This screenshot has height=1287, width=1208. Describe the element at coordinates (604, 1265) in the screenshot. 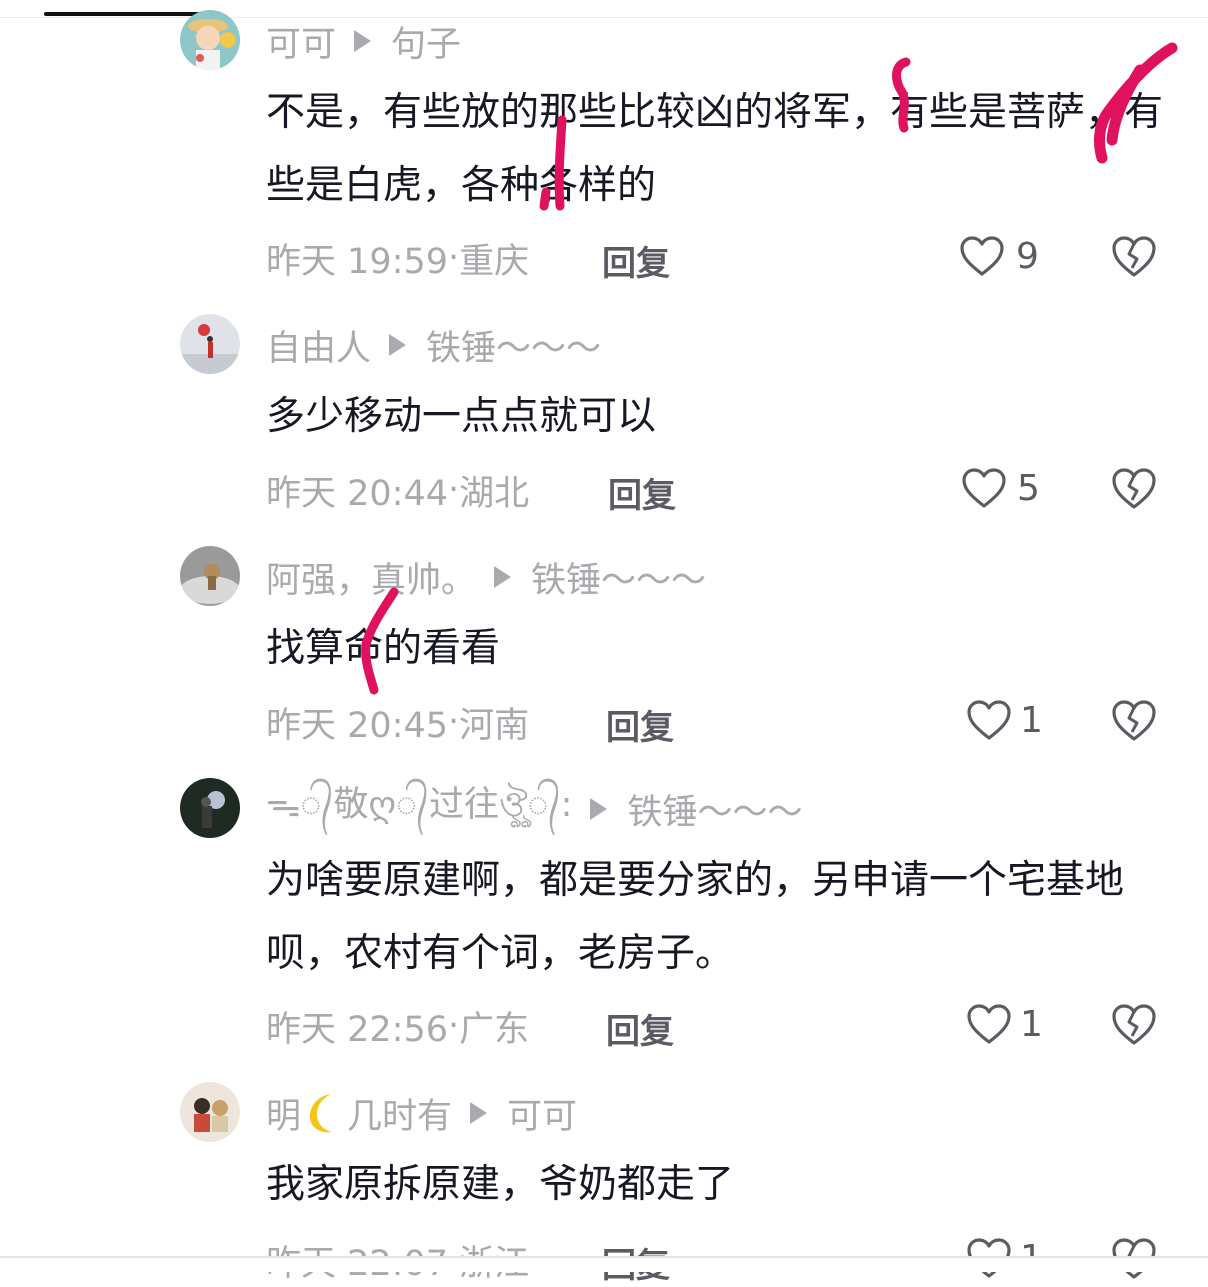

I see `bottom-strip` at that location.